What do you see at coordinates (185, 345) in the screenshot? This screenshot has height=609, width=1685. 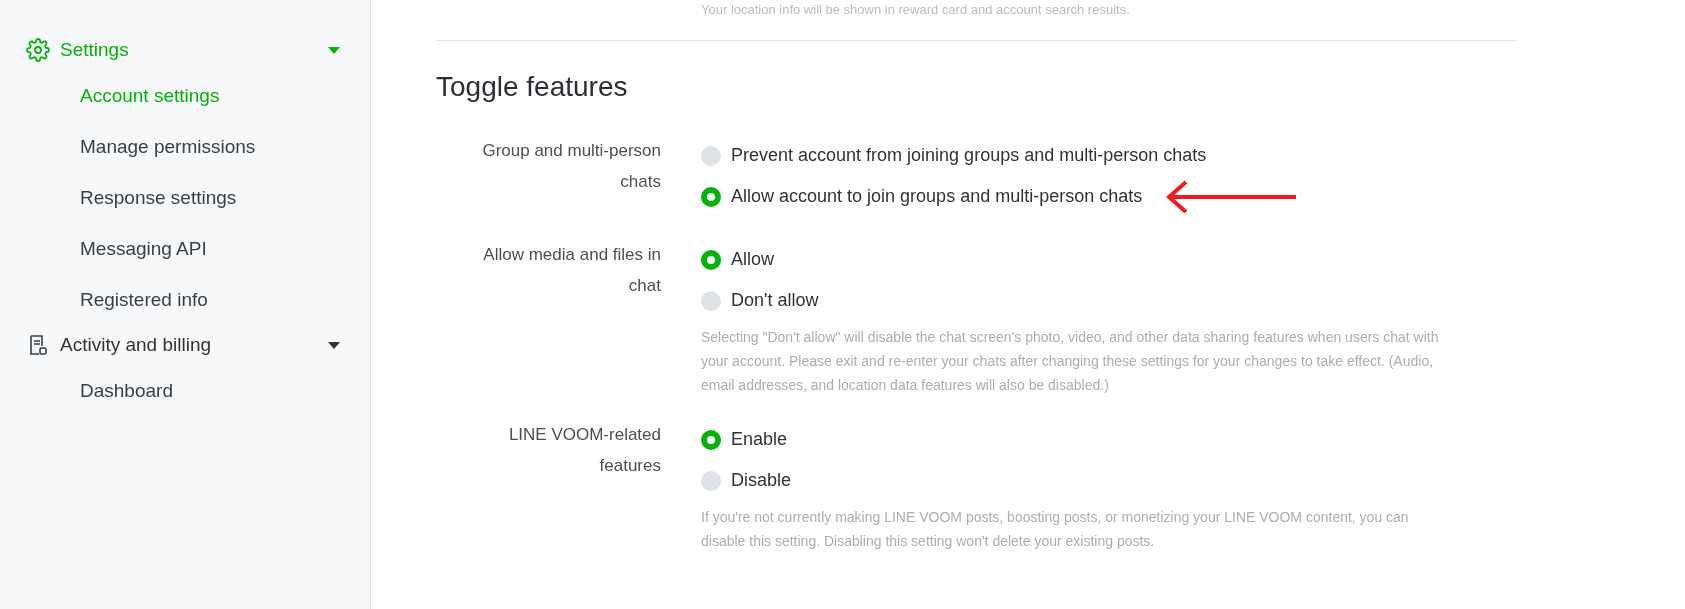 I see `sidebar-section: Activity and billing` at bounding box center [185, 345].